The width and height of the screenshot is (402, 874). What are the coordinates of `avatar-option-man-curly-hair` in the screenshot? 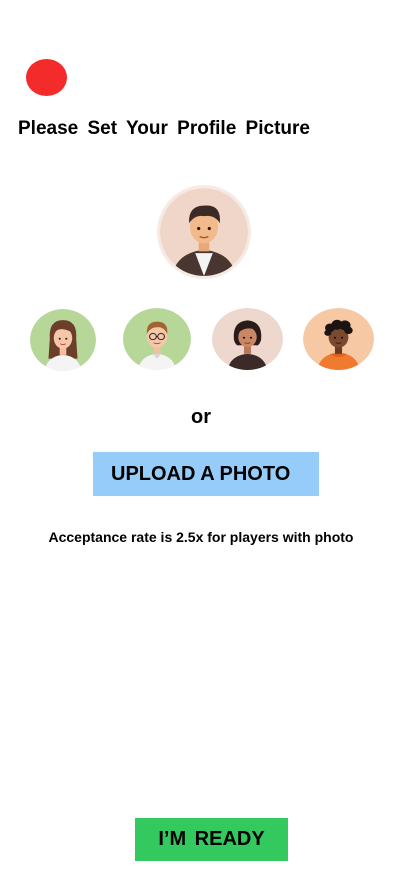 It's located at (338, 339).